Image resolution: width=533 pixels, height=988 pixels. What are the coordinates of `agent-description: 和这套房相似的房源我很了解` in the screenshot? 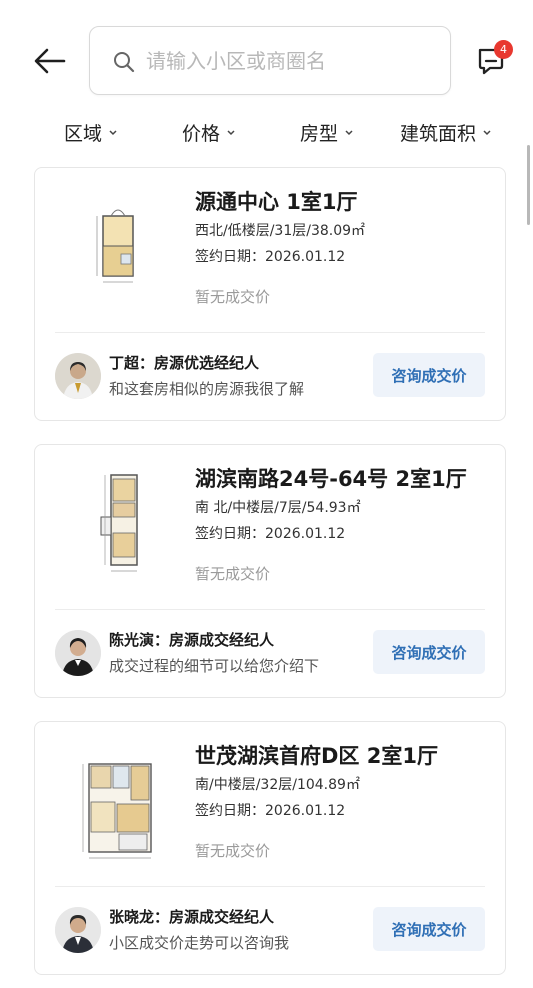 It's located at (207, 389).